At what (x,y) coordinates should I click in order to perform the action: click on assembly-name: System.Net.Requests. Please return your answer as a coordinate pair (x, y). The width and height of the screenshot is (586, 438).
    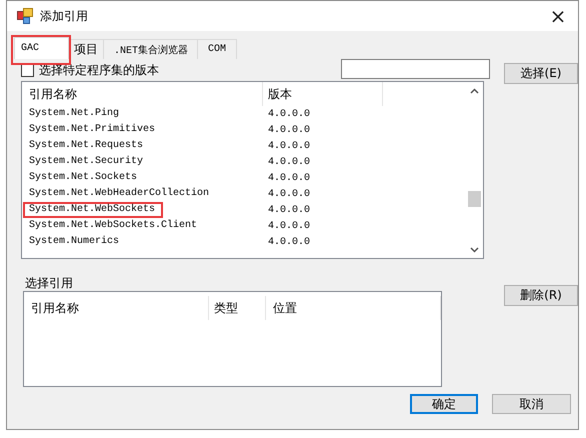
    Looking at the image, I should click on (85, 146).